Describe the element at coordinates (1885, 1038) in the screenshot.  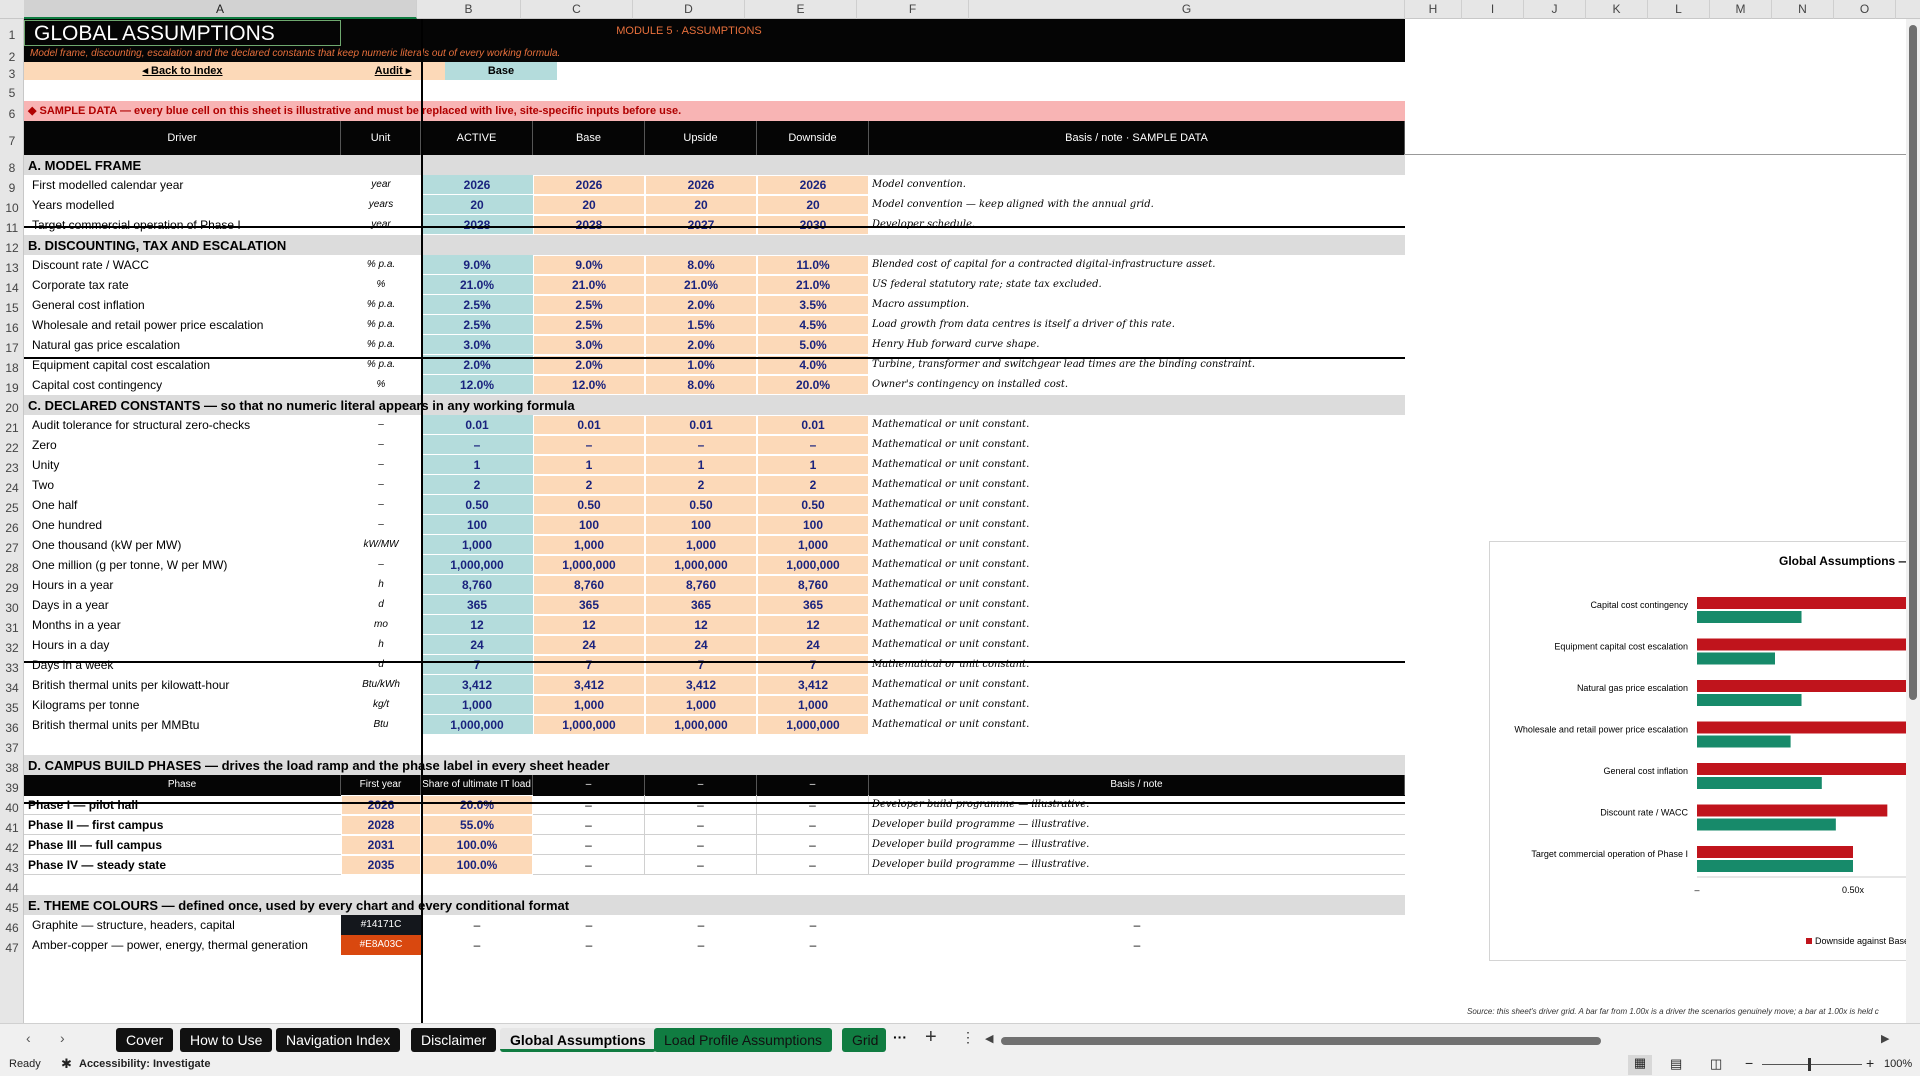
I see `scroll-right-arrow-icon: ▶` at that location.